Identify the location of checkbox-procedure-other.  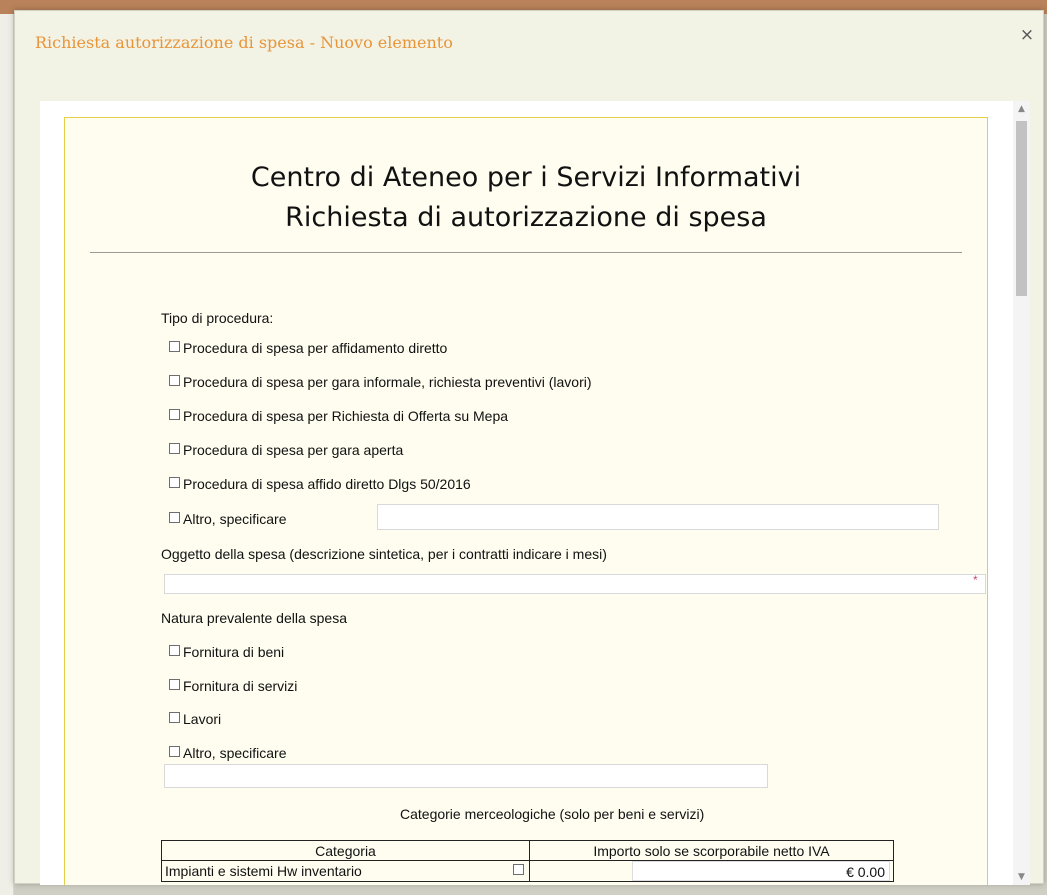
(174, 517).